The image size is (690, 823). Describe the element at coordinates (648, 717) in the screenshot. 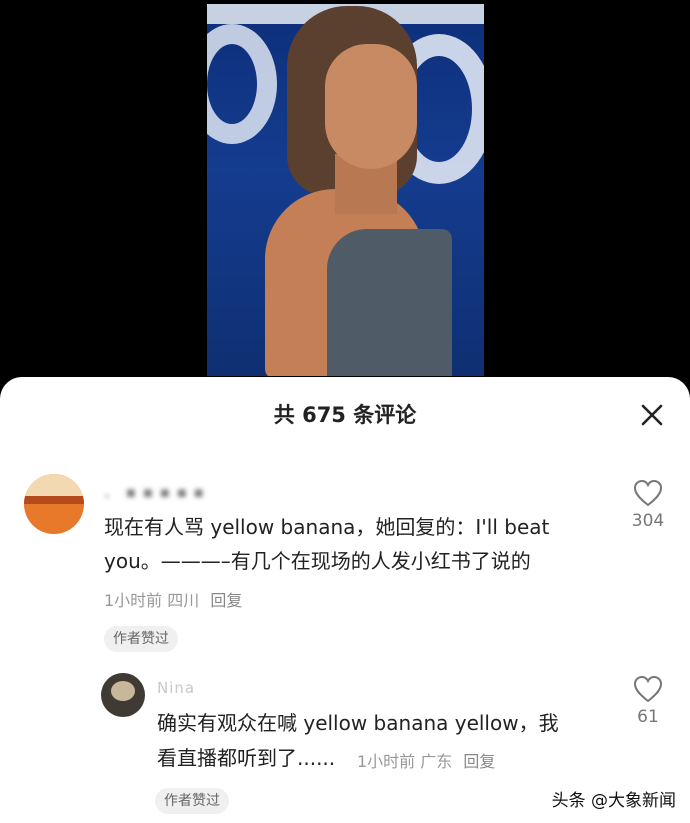

I see `like-count: 61` at that location.